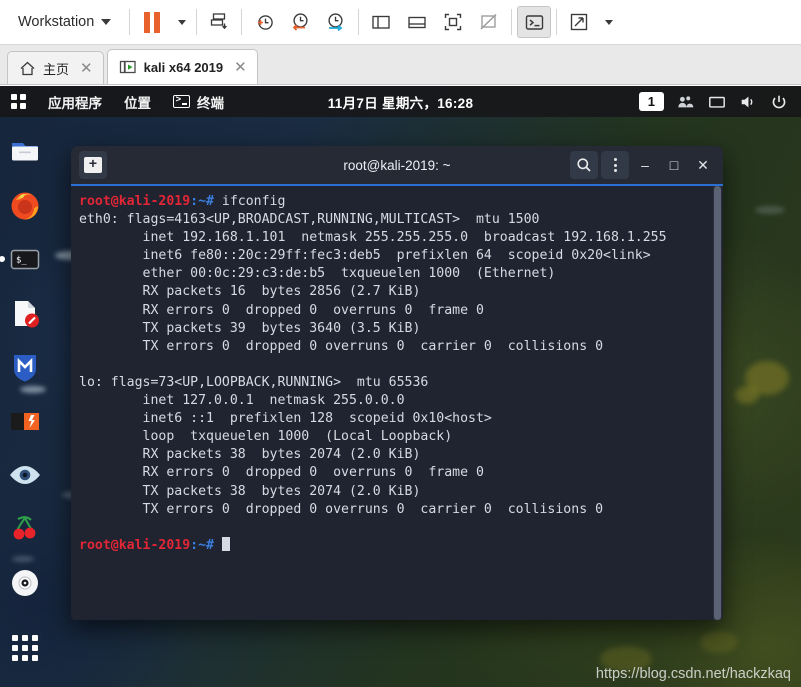  Describe the element at coordinates (86, 68) in the screenshot. I see `tab-home-close-icon: ✕` at that location.